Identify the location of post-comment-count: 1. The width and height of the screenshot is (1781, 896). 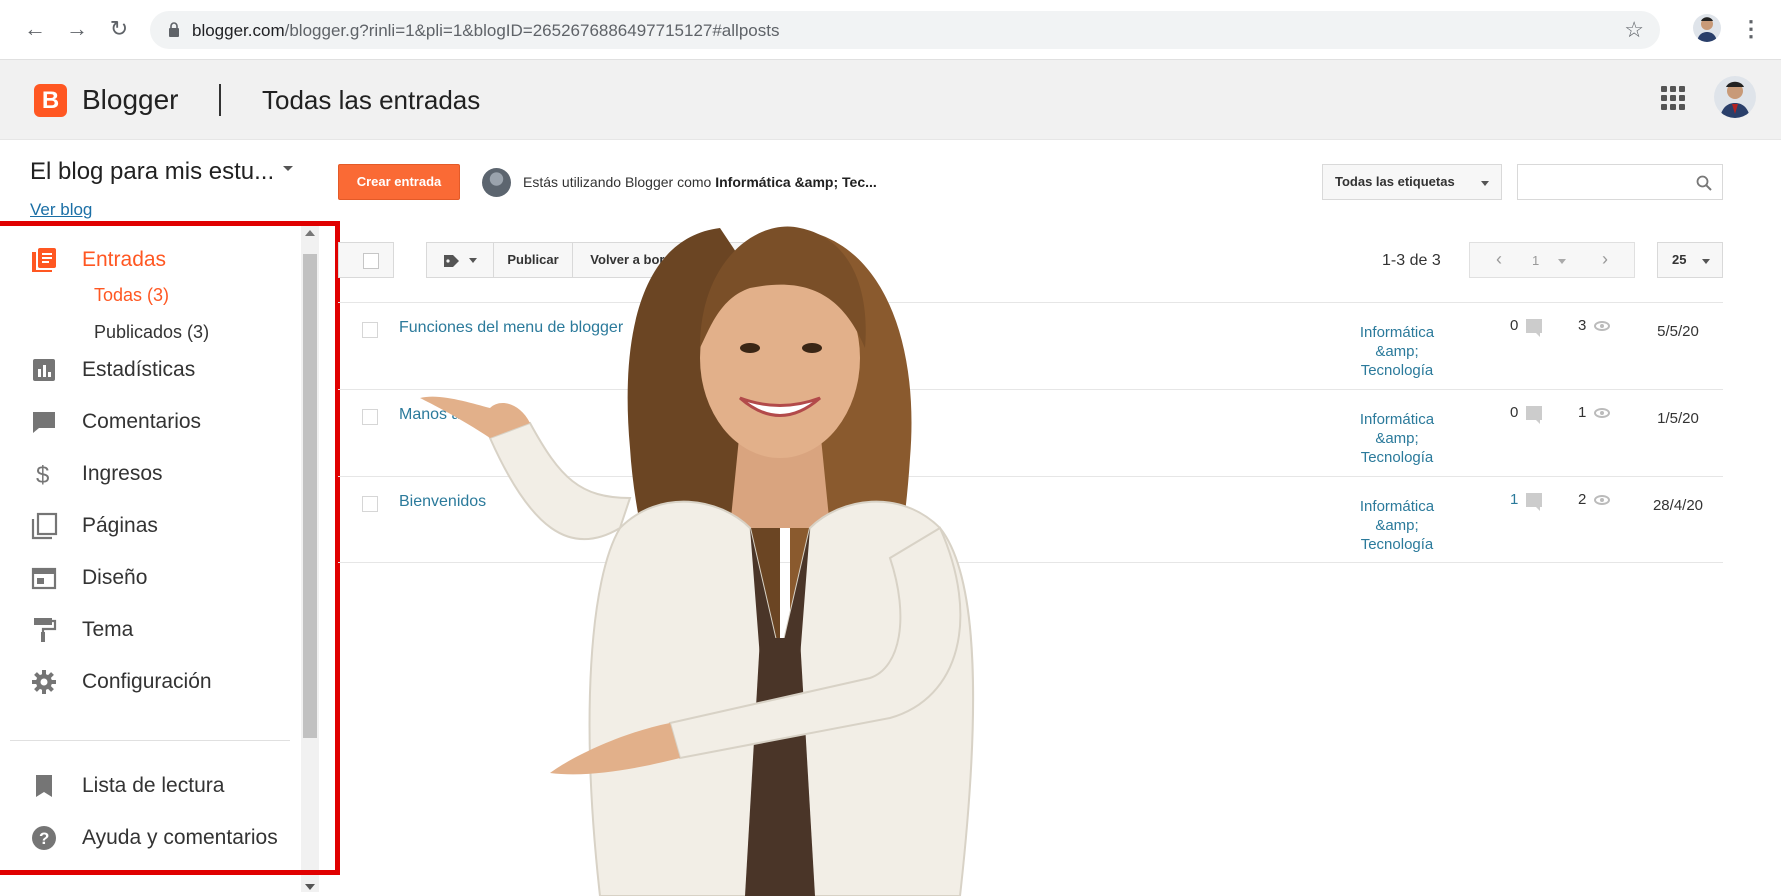
(1514, 499).